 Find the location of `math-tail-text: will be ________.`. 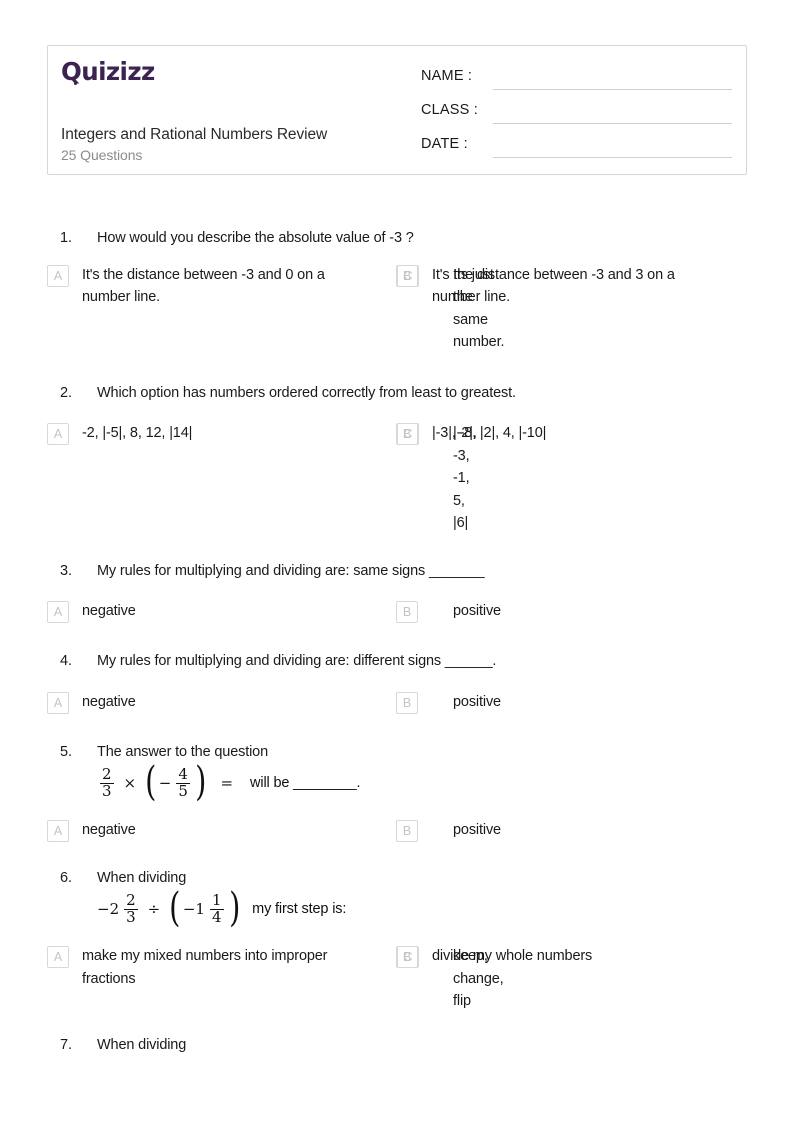

math-tail-text: will be ________. is located at coordinates (305, 783).